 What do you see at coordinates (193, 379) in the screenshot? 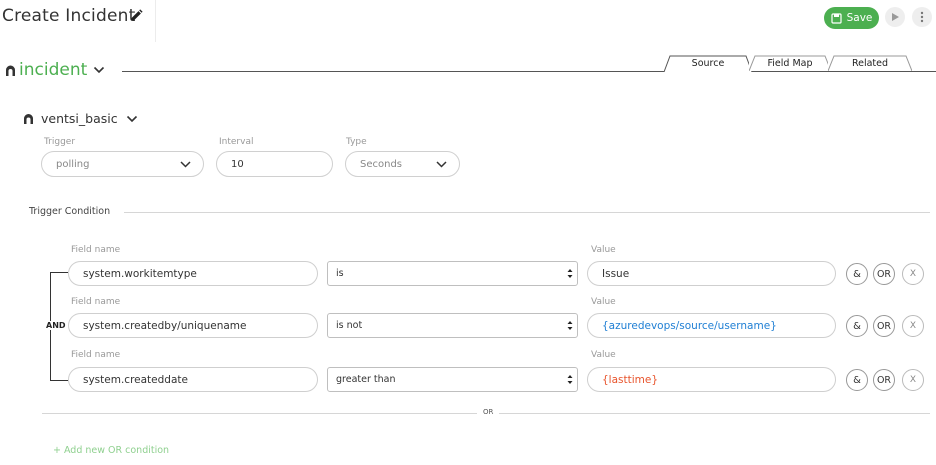
I see `condition-field-input: system.createddate` at bounding box center [193, 379].